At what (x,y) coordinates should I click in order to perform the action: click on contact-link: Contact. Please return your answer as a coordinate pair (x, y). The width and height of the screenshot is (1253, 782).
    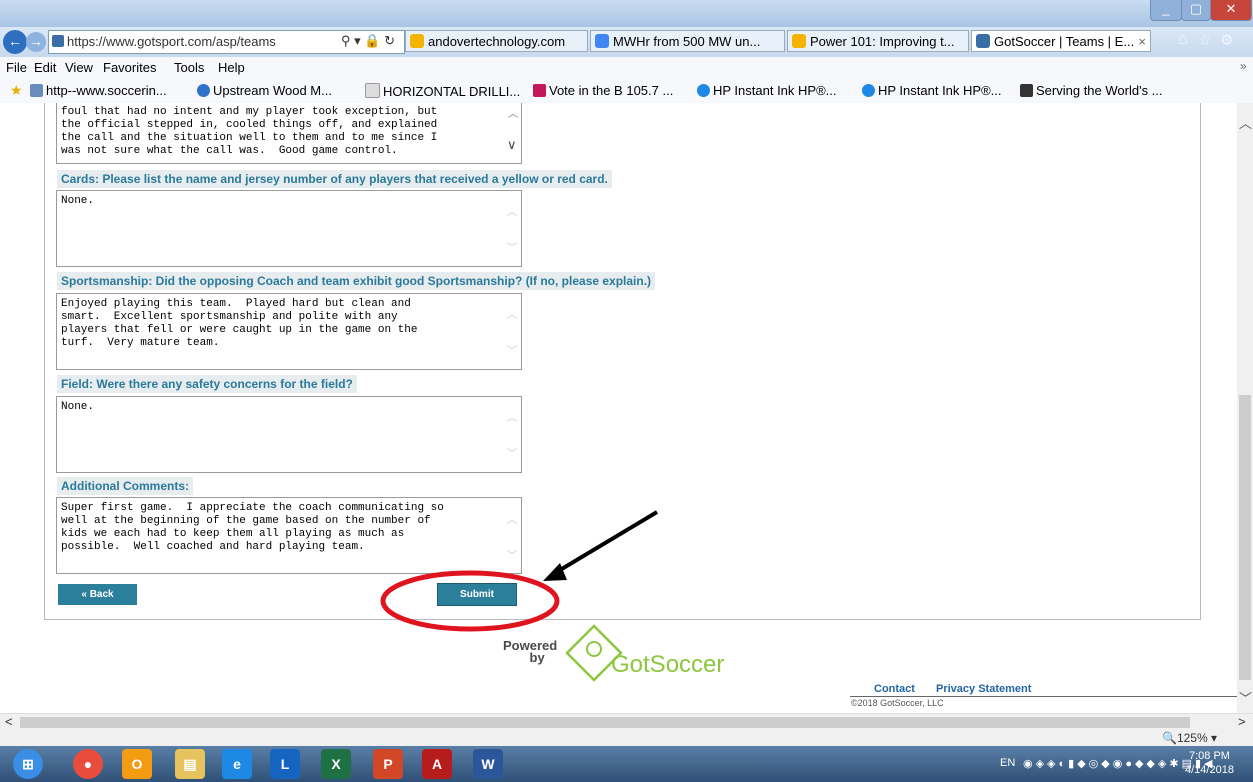
    Looking at the image, I should click on (894, 689).